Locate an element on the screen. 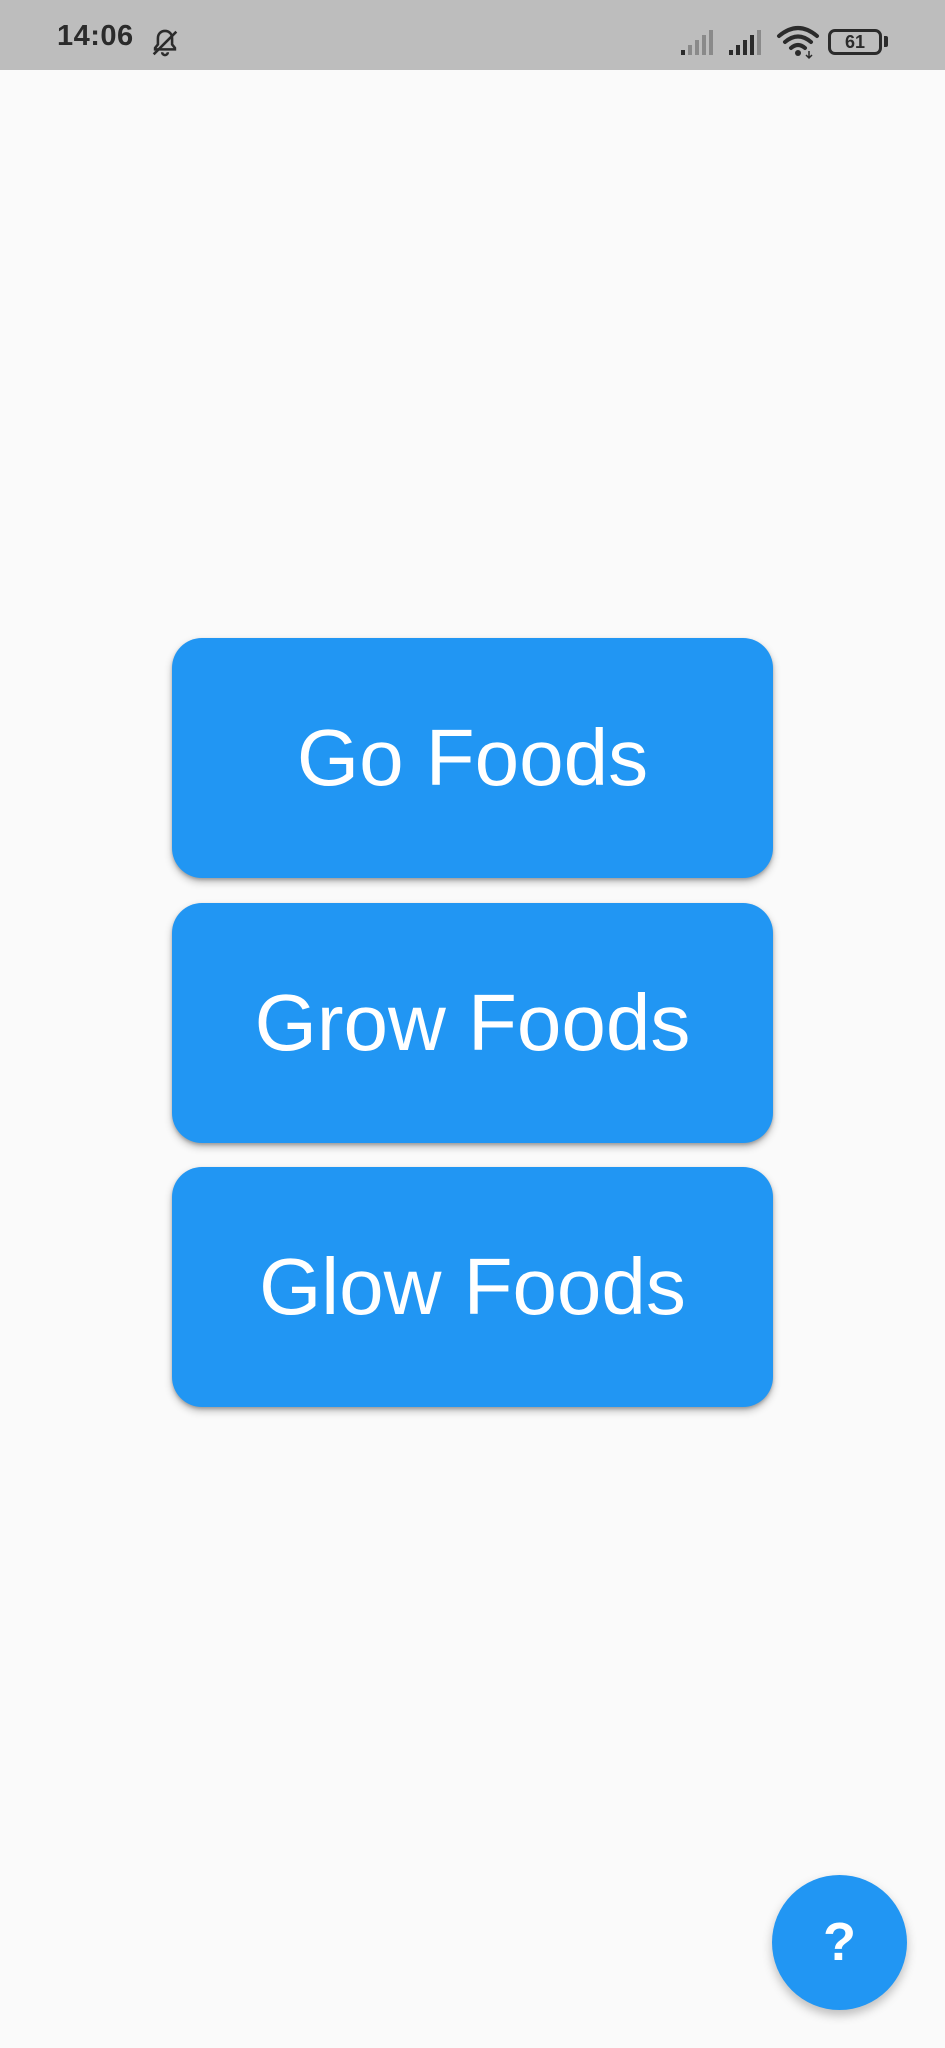 The image size is (945, 2048). bell-muted-icon is located at coordinates (165, 43).